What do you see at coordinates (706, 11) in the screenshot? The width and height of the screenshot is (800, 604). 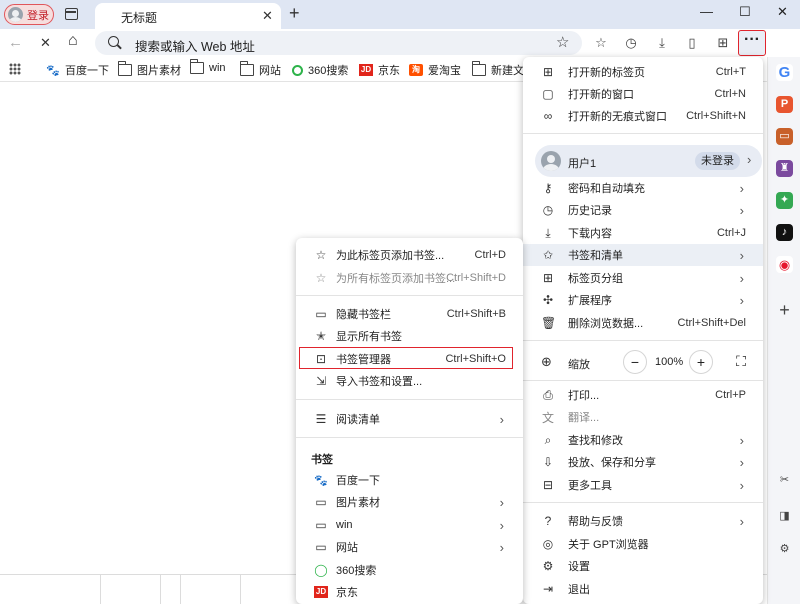 I see `minimize-button: —` at bounding box center [706, 11].